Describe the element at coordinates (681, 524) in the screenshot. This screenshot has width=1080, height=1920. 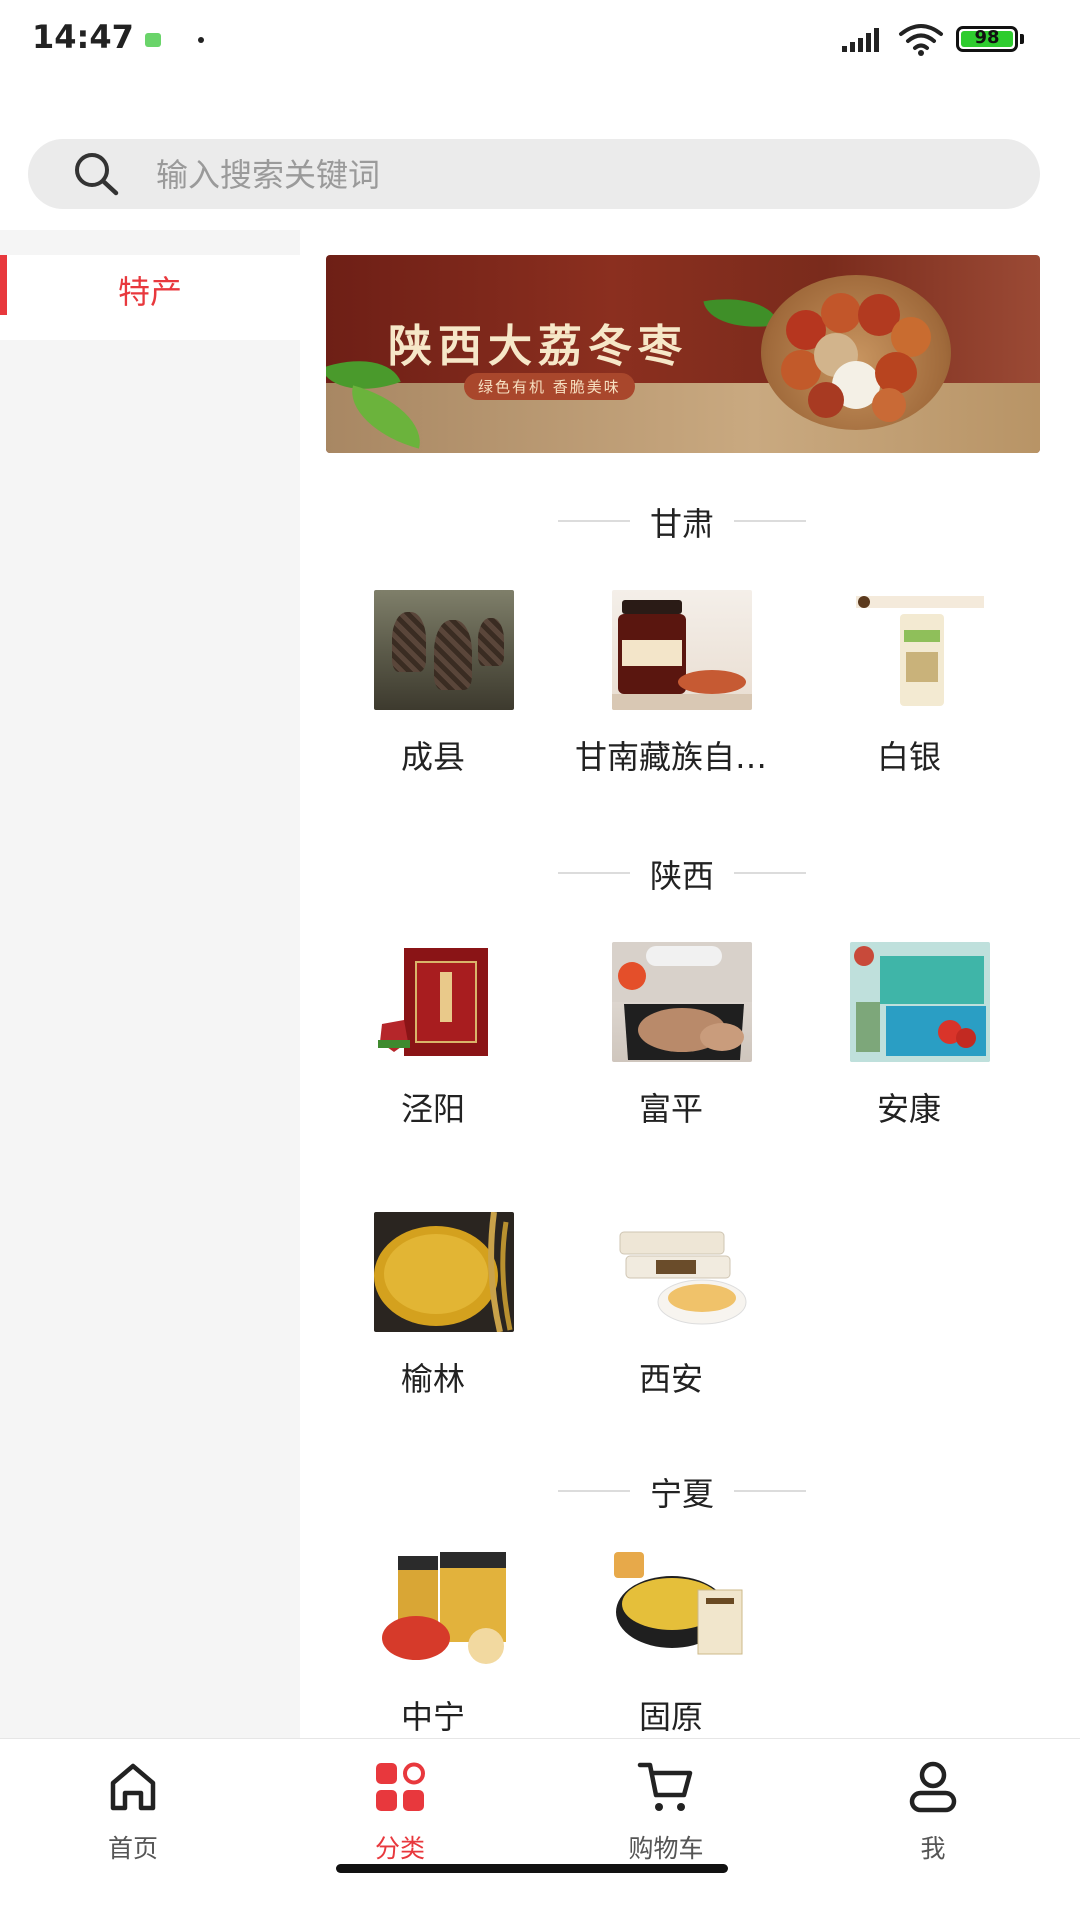
I see `section-title: 甘肃` at that location.